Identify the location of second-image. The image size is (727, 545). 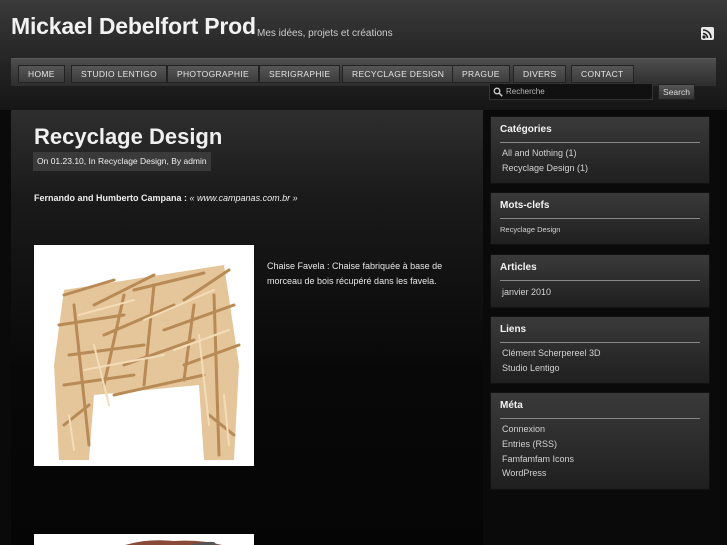
(144, 539).